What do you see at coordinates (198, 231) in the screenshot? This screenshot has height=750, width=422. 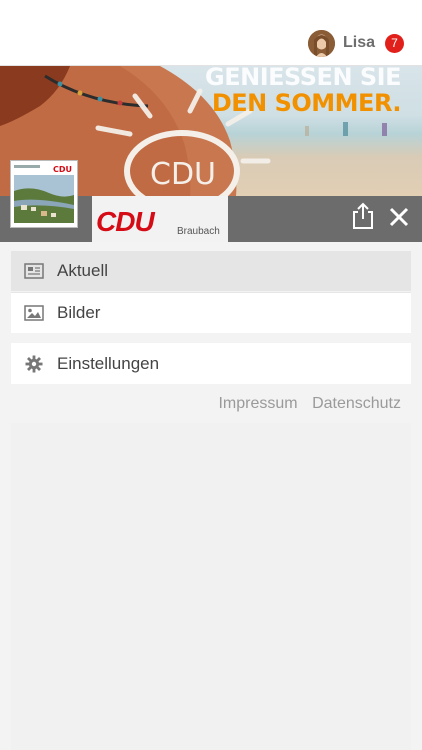 I see `brand-subtitle: Braubach` at bounding box center [198, 231].